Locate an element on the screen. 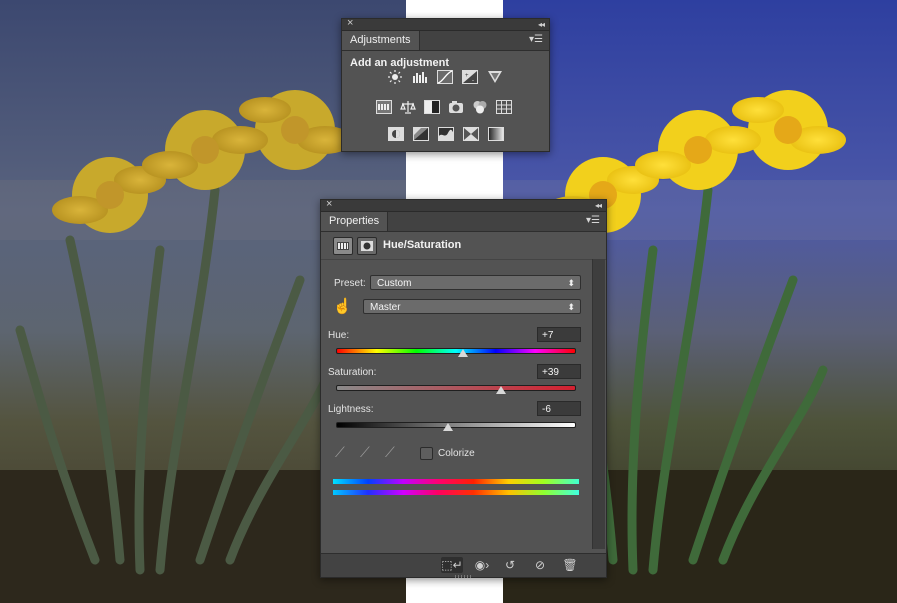 This screenshot has height=603, width=897. color-lookup-icon is located at coordinates (504, 107).